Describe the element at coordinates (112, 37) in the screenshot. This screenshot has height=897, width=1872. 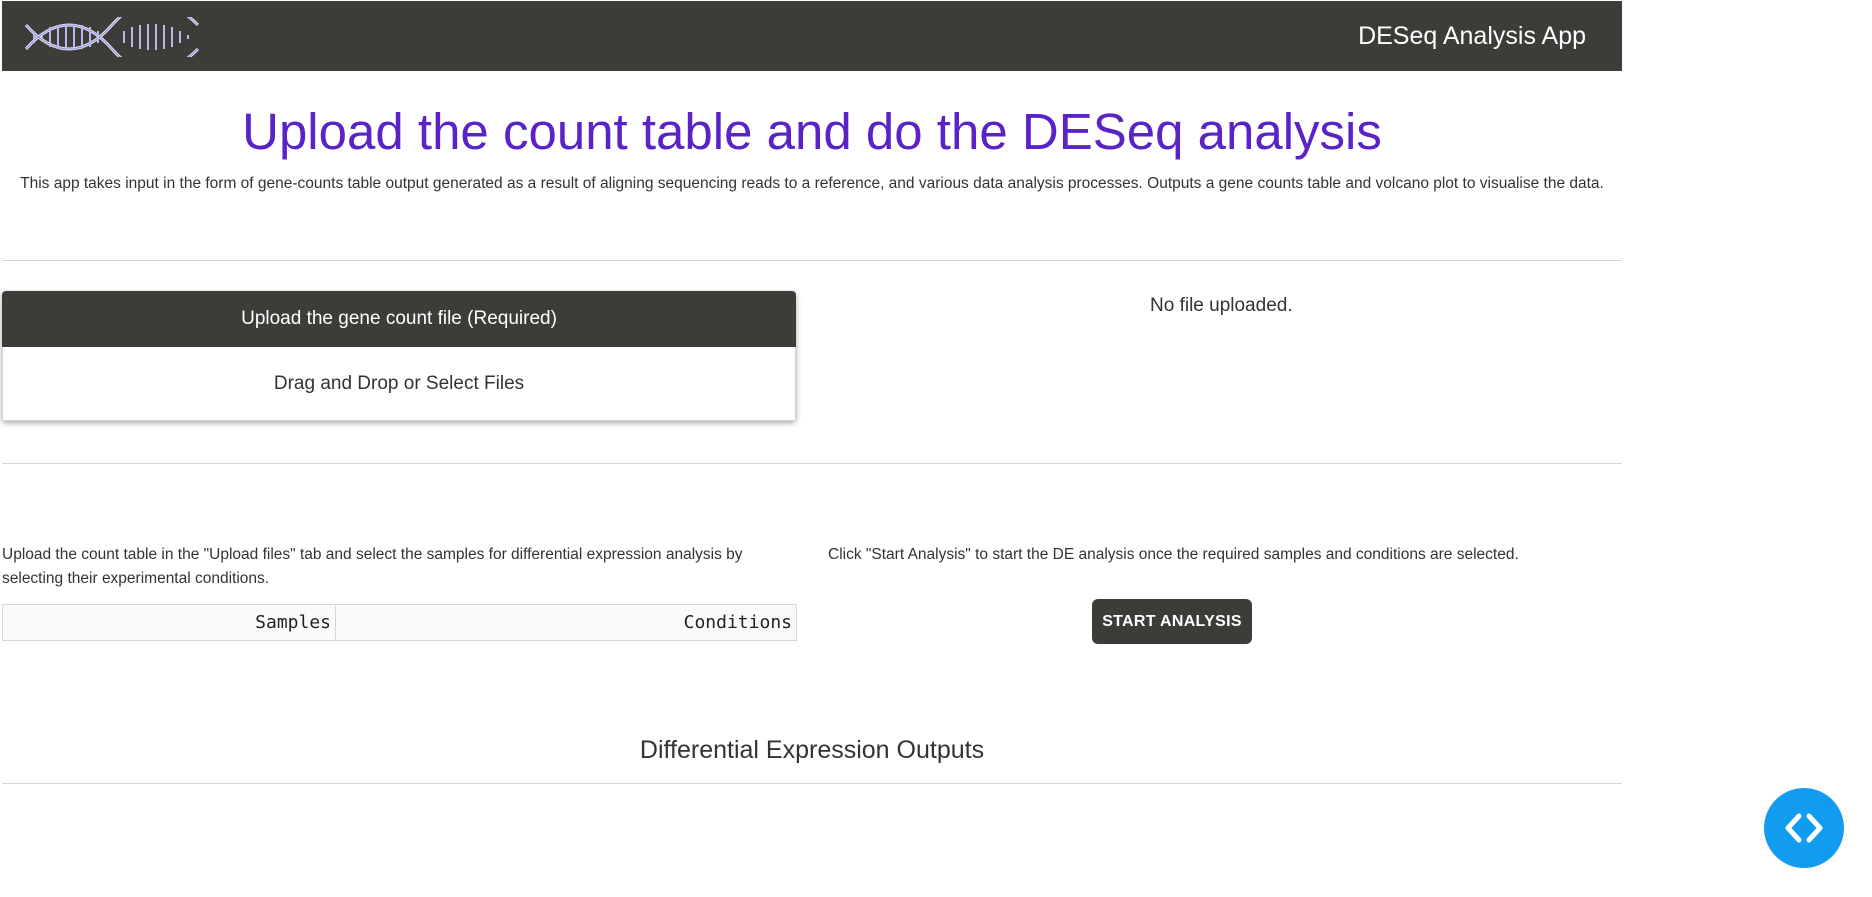
I see `dna-helix-logo-icon` at that location.